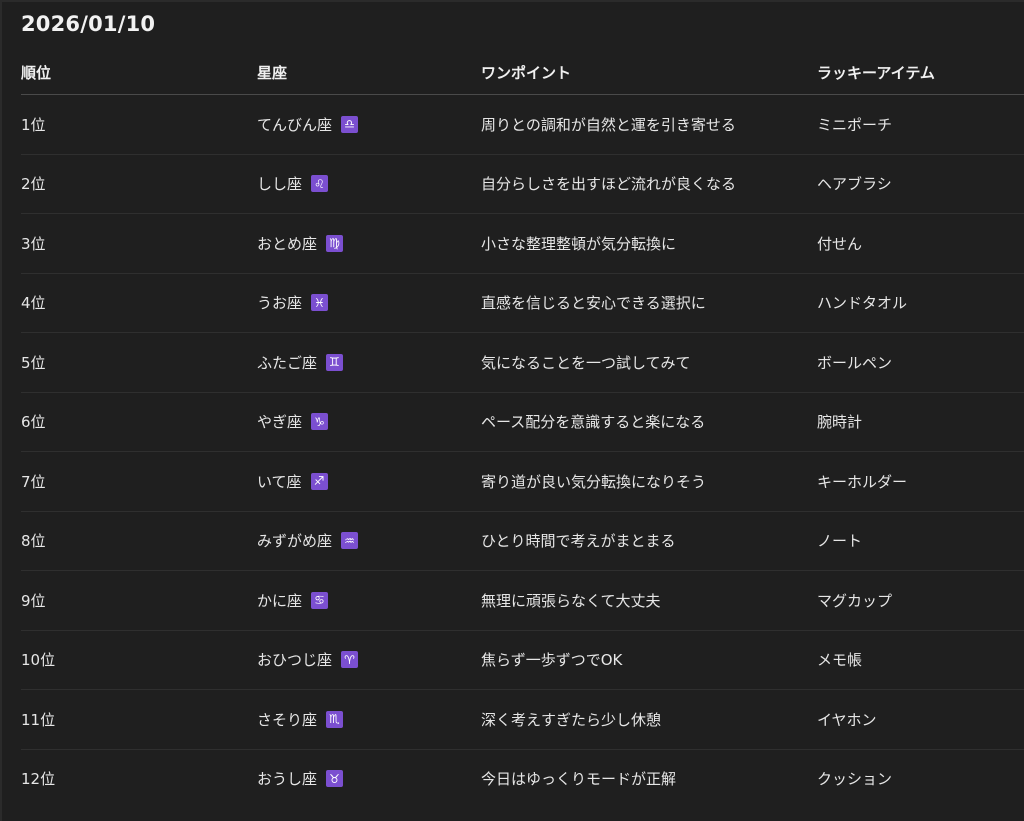 This screenshot has width=1024, height=821. I want to click on lucky-item-cell: ボールペン, so click(920, 362).